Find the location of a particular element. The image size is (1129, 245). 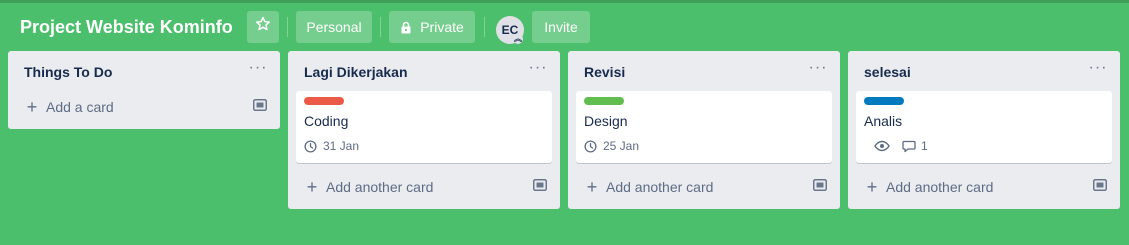

member-avatar: EC ︽ is located at coordinates (510, 30).